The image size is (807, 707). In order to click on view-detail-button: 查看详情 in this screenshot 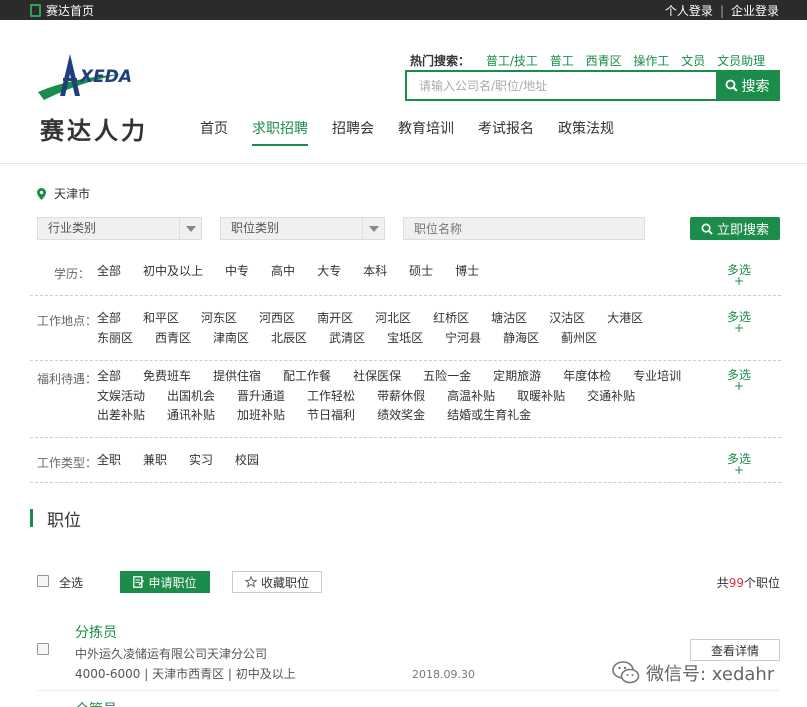, I will do `click(735, 650)`.